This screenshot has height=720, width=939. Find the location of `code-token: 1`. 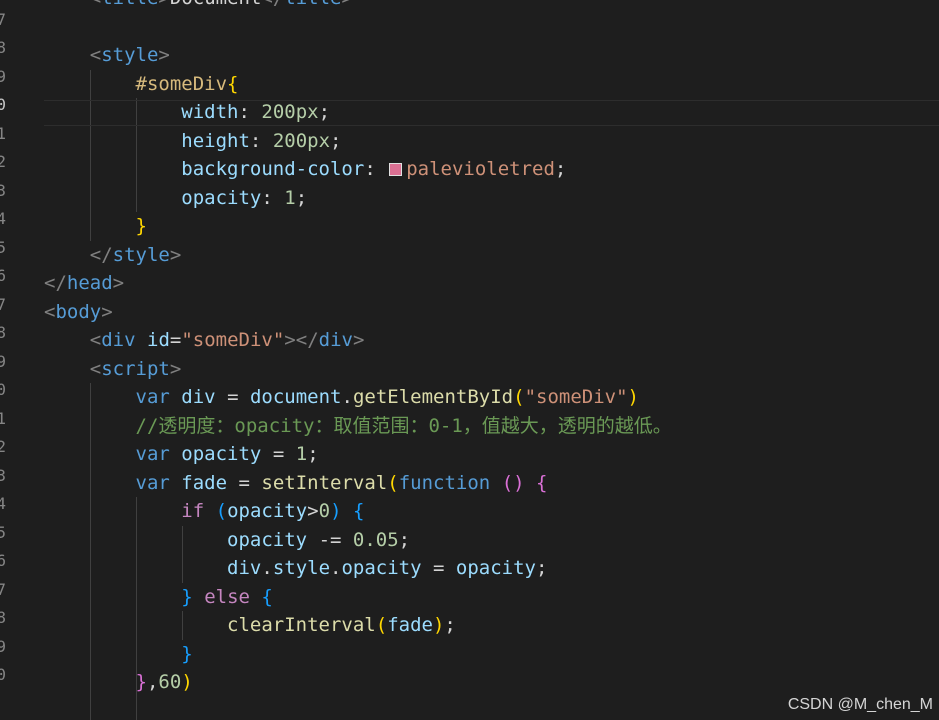

code-token: 1 is located at coordinates (301, 454).